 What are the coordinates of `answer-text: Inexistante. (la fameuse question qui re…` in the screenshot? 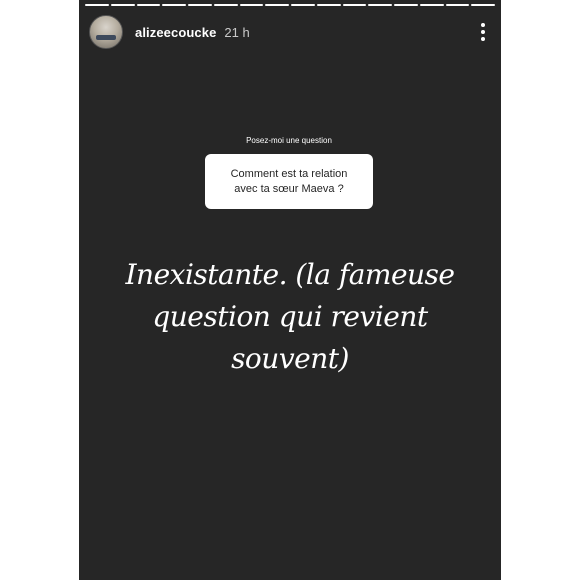 It's located at (290, 317).